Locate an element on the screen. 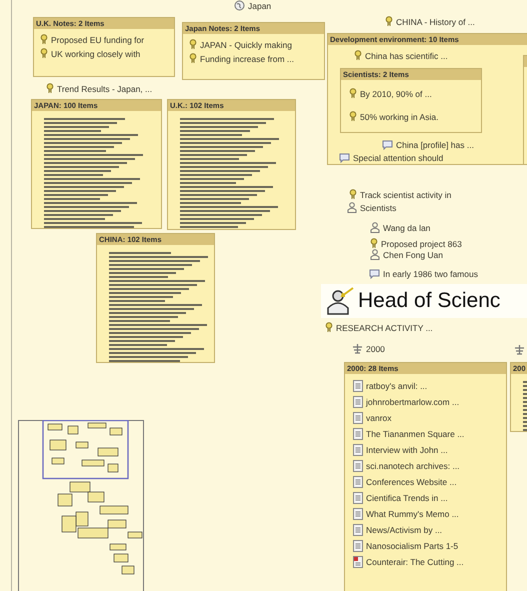 This screenshot has width=527, height=591. node-label: Nanosocialism Parts 1-5 is located at coordinates (412, 546).